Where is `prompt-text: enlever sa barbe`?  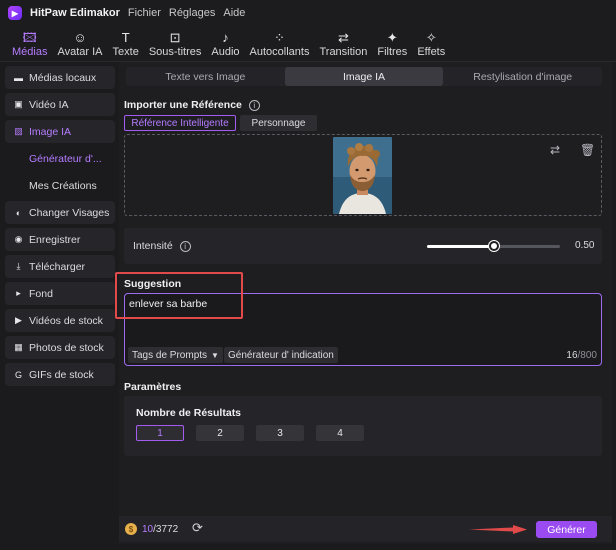 prompt-text: enlever sa barbe is located at coordinates (168, 304).